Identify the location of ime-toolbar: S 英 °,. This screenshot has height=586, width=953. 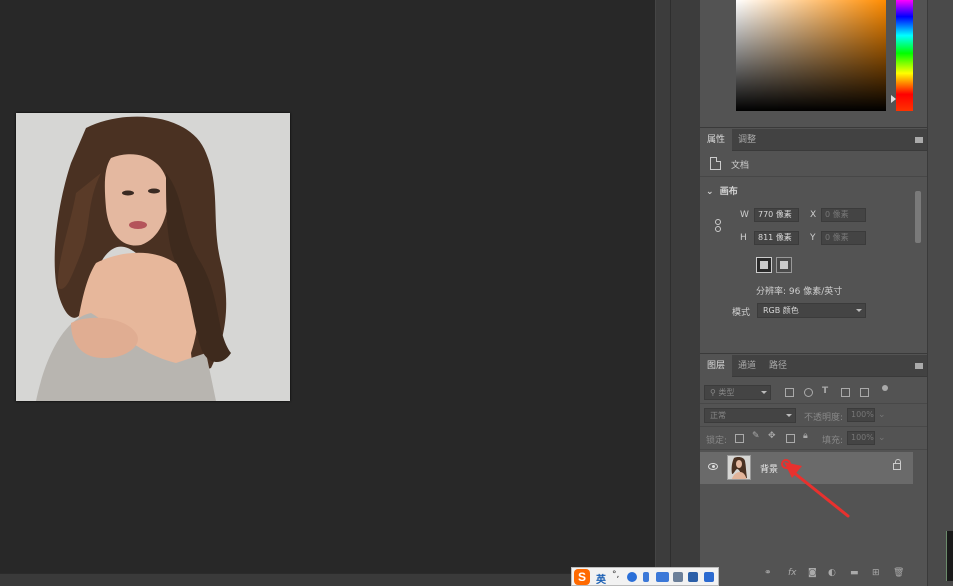
(645, 576).